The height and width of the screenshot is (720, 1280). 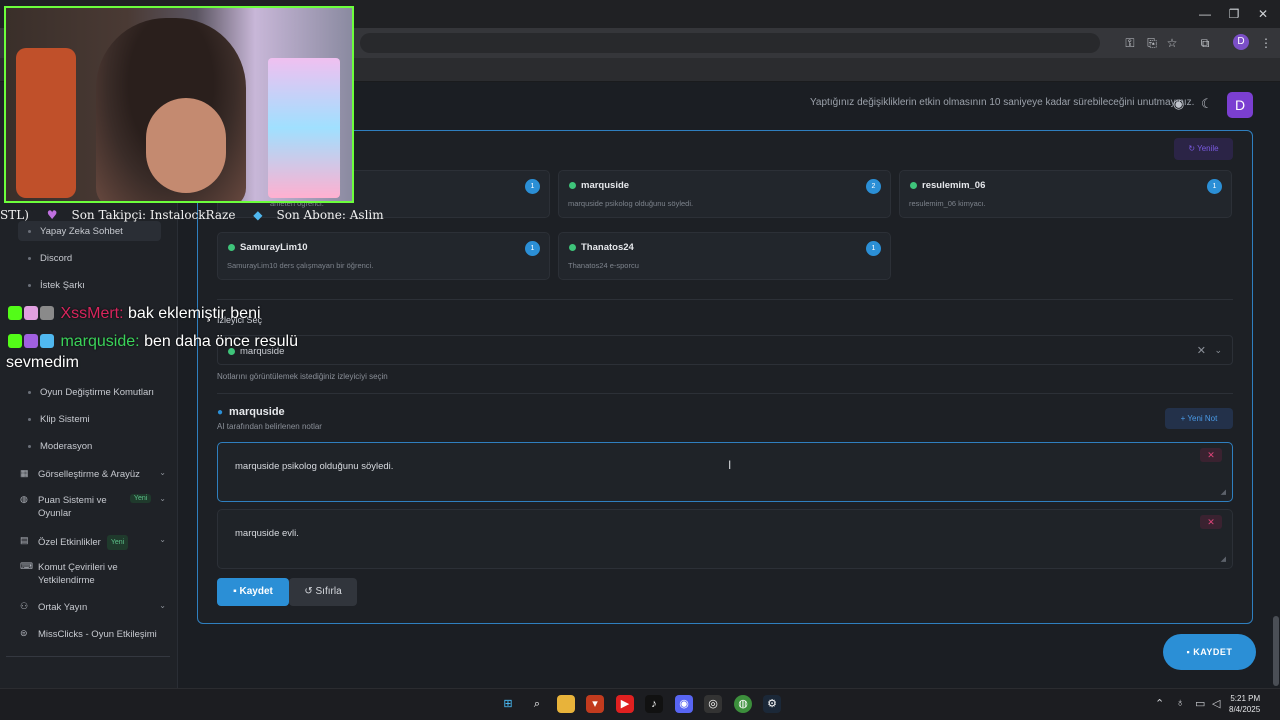 I want to click on keyboard-icon: ⌨, so click(x=26, y=566).